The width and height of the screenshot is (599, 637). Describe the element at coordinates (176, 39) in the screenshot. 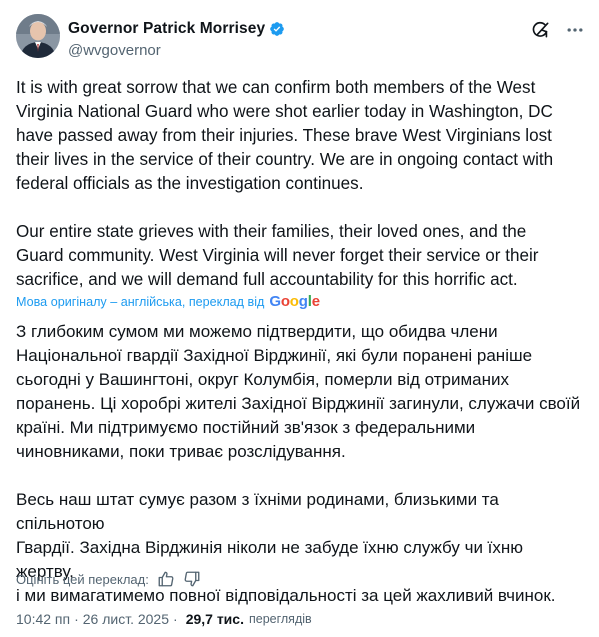

I see `author-names: Governor Patrick Morrisey @wvgovernor` at that location.